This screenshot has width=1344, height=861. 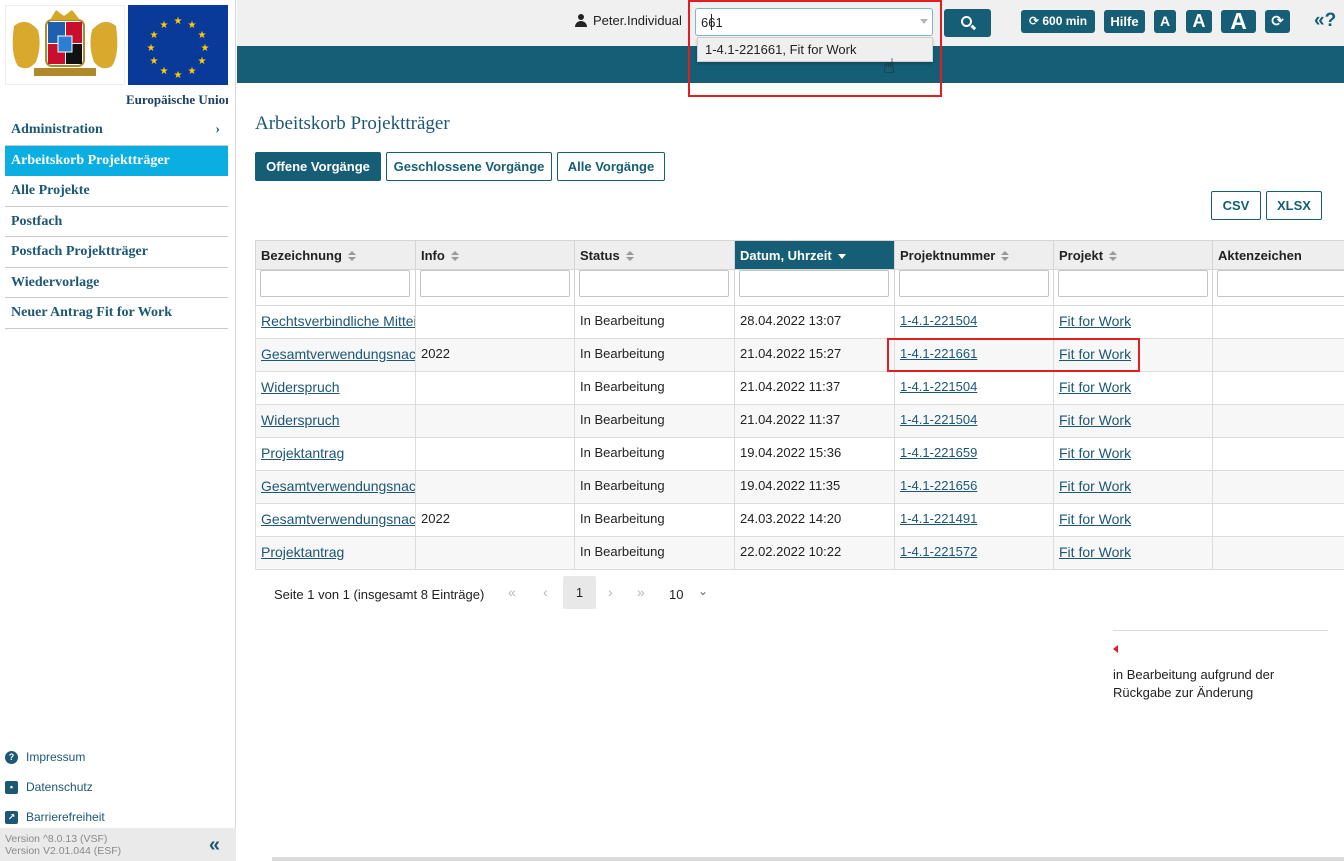 What do you see at coordinates (1058, 21) in the screenshot?
I see `session-timer-button: ⟳ 600 min` at bounding box center [1058, 21].